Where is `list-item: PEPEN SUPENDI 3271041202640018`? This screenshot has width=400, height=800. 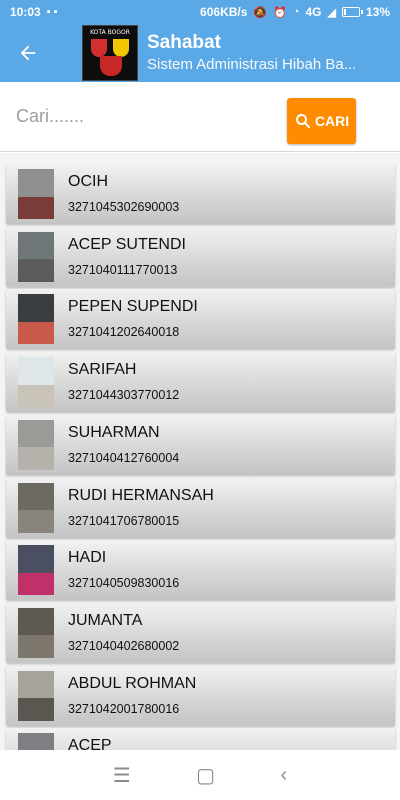 list-item: PEPEN SUPENDI 3271041202640018 is located at coordinates (200, 319).